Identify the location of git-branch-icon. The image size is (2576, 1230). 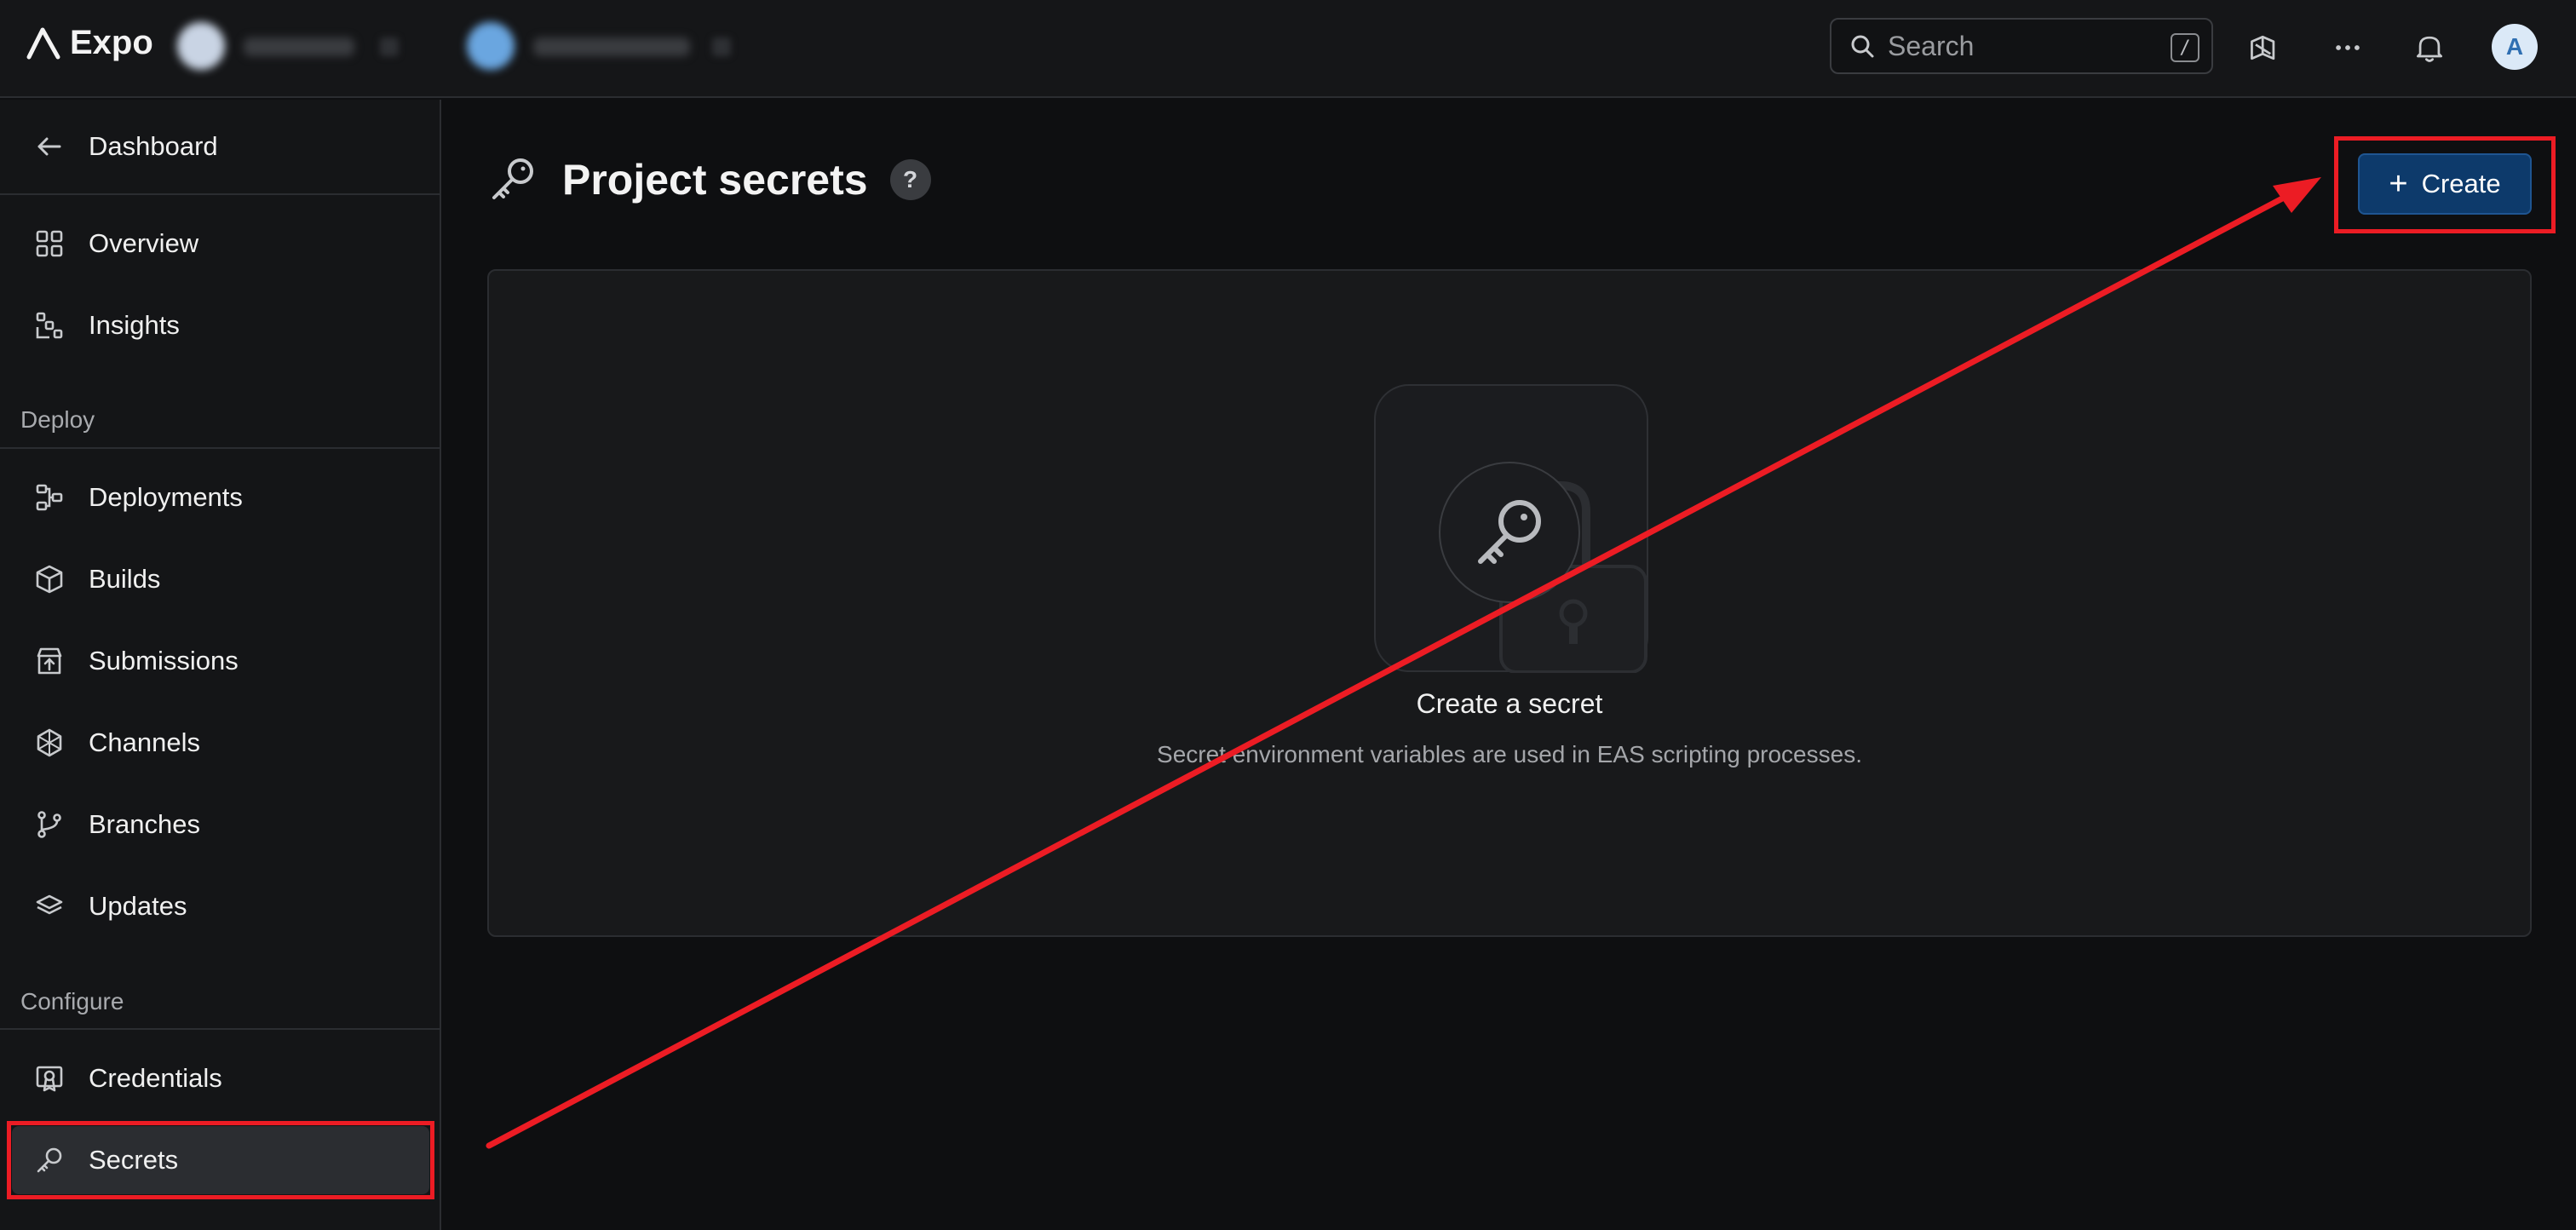
(50, 824).